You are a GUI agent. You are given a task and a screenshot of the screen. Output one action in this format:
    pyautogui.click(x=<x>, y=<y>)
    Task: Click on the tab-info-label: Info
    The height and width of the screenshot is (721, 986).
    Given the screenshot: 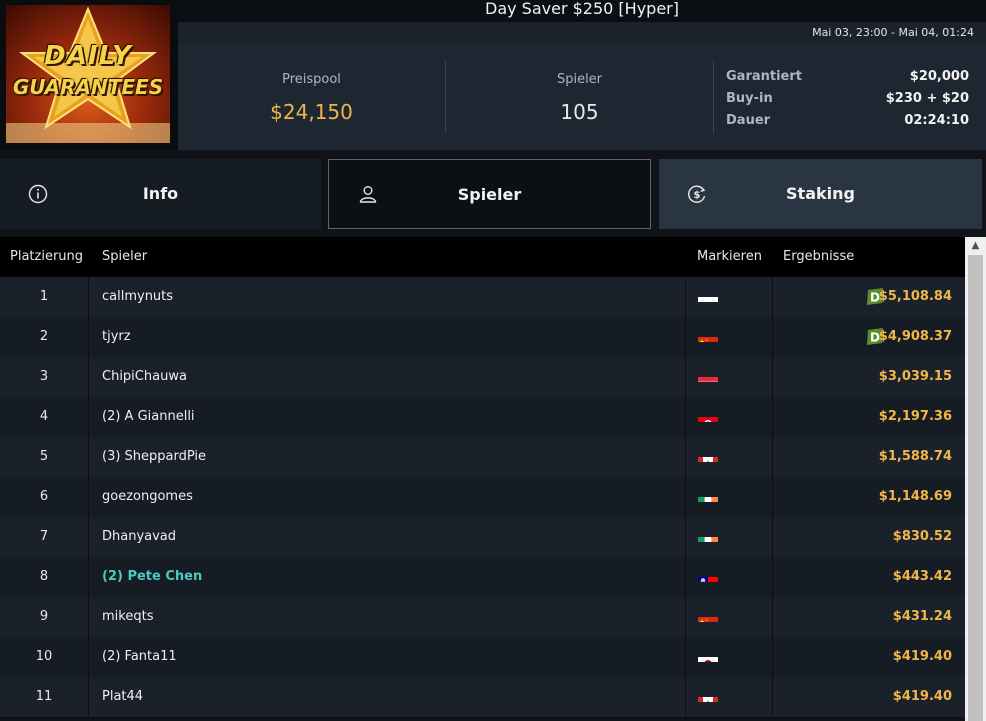 What is the action you would take?
    pyautogui.click(x=160, y=193)
    